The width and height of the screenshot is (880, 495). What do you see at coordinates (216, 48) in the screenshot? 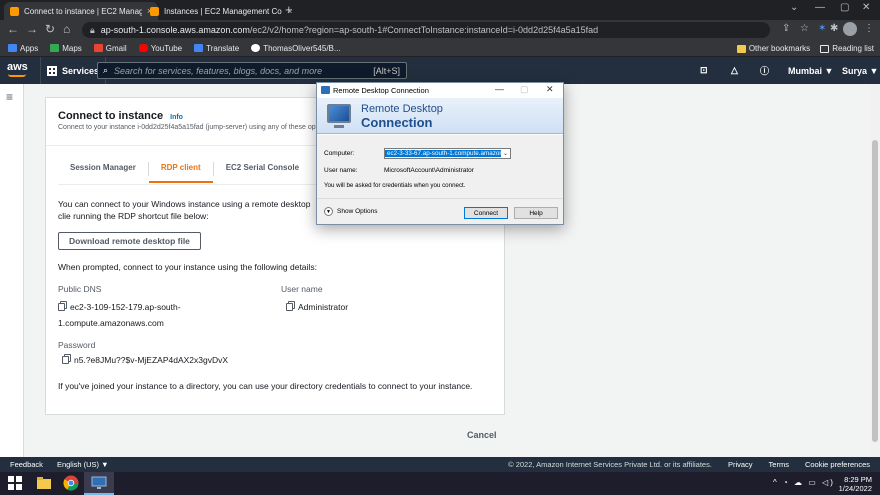
I see `bookmark-translate: Translate` at bounding box center [216, 48].